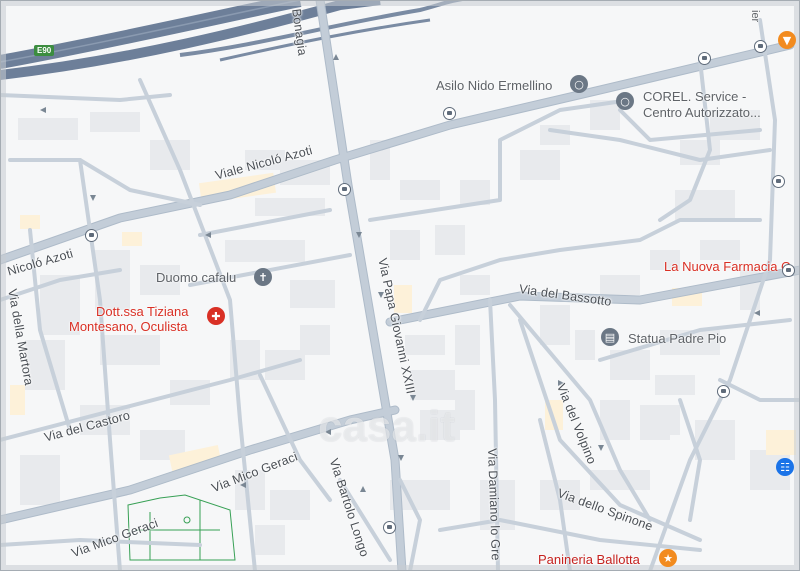  I want to click on cross-icon: ✝, so click(263, 277).